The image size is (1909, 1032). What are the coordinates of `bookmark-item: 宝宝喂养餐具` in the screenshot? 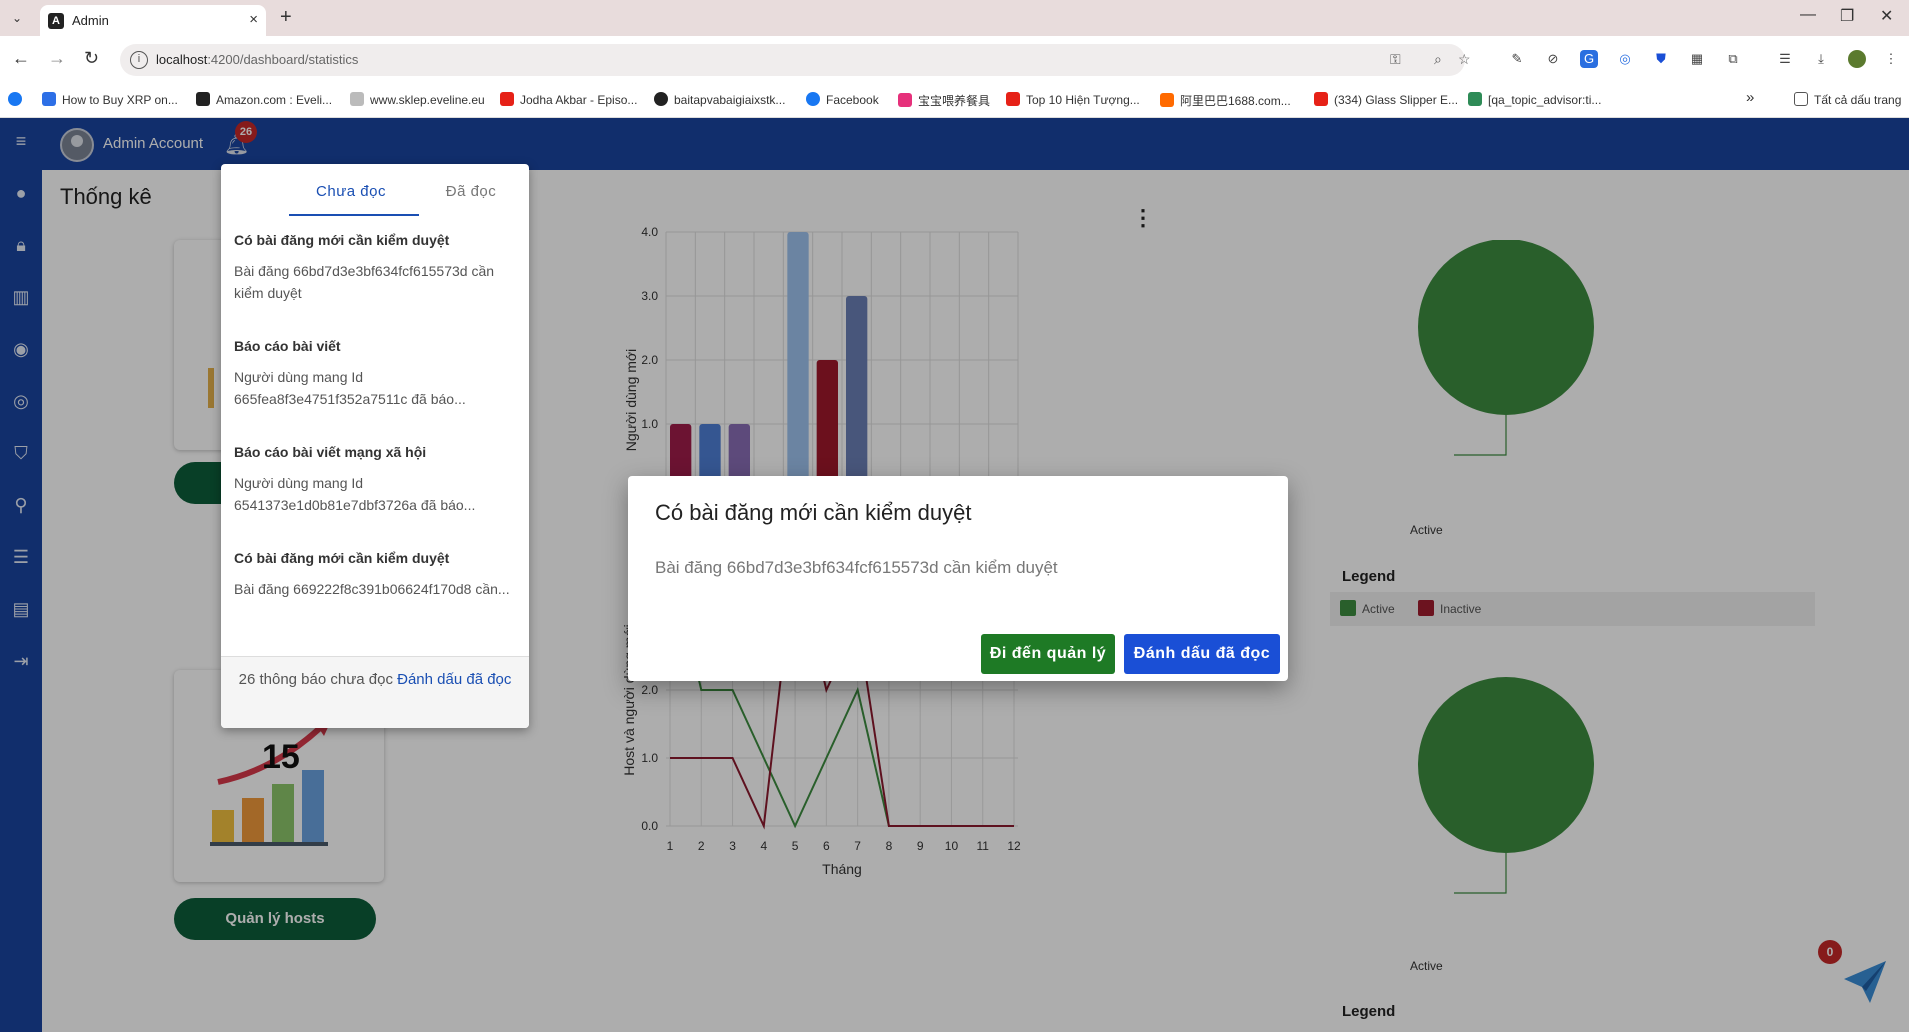 It's located at (944, 100).